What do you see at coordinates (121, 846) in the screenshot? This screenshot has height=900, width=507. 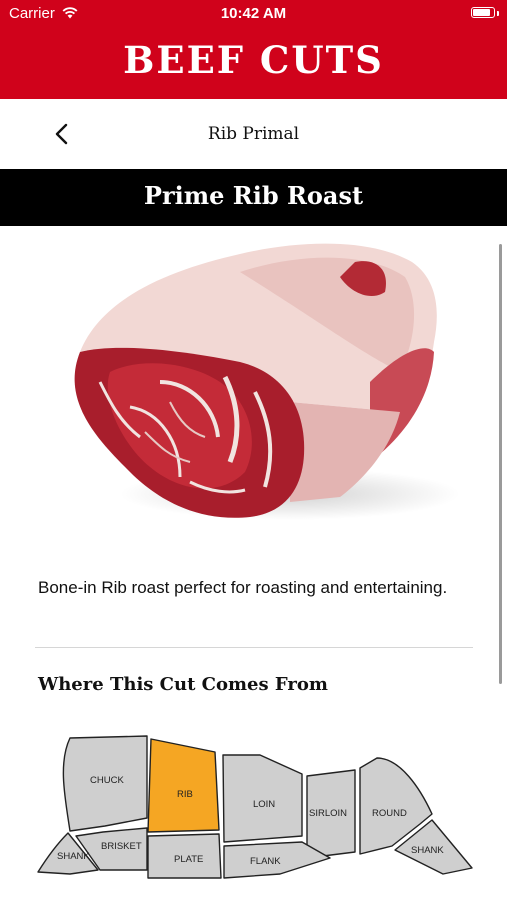 I see `map-label-brisket: BRISKET` at bounding box center [121, 846].